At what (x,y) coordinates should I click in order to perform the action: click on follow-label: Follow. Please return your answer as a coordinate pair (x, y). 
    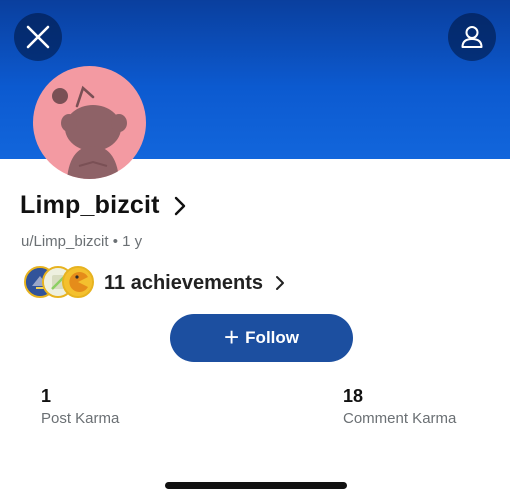
    Looking at the image, I should click on (272, 337).